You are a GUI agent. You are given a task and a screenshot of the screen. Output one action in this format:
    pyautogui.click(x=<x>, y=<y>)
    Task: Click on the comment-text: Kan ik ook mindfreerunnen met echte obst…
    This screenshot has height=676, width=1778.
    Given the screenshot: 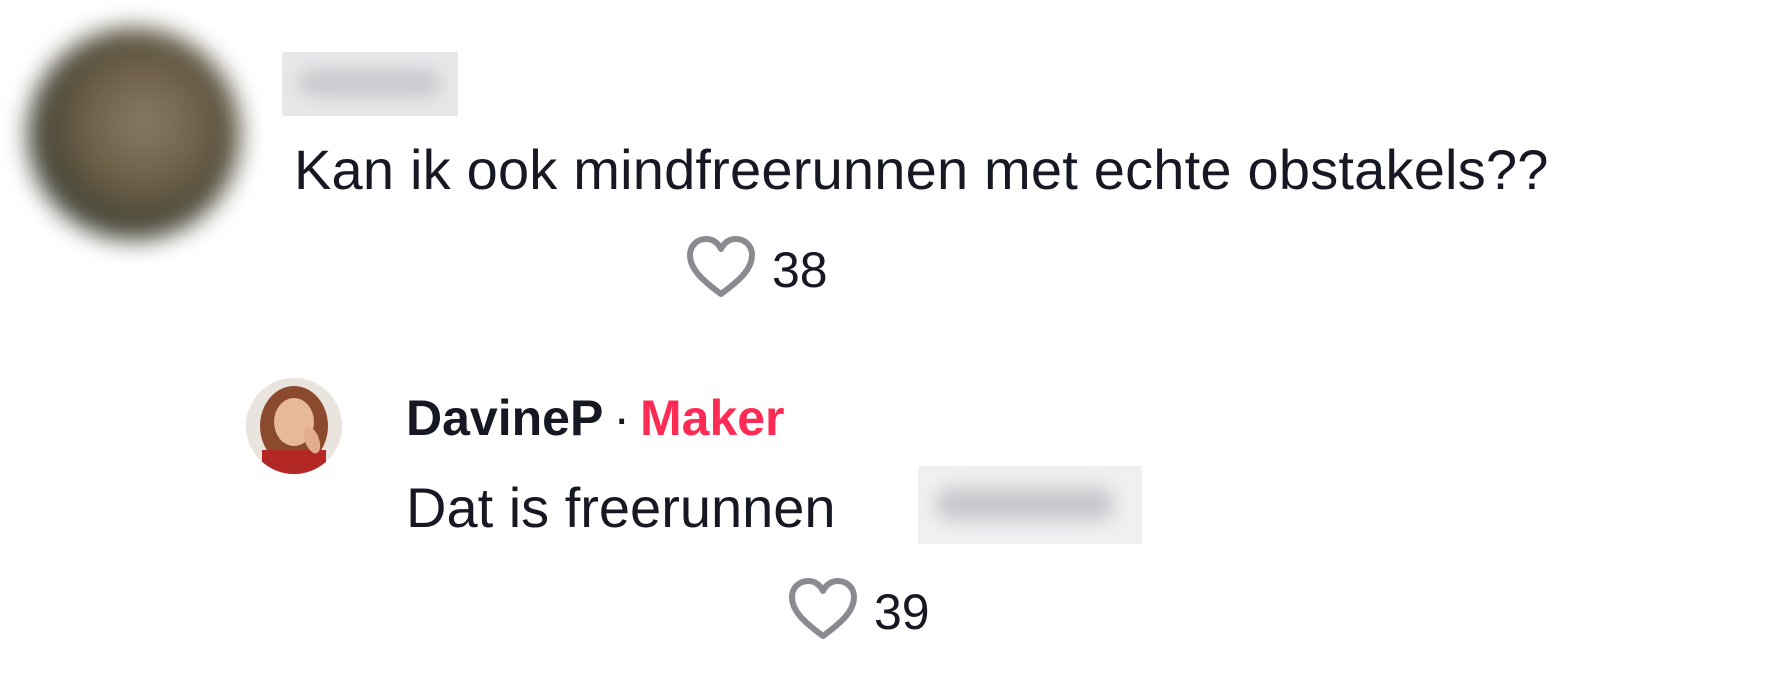 What is the action you would take?
    pyautogui.click(x=921, y=169)
    